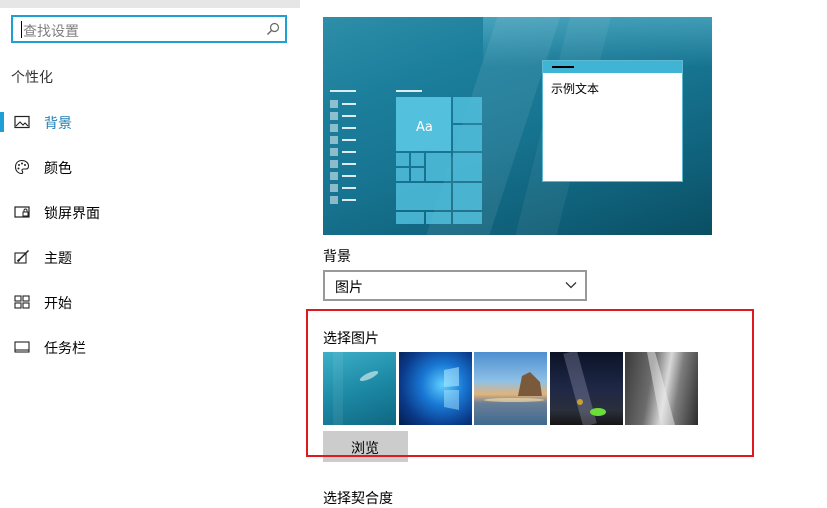 This screenshot has width=827, height=508. What do you see at coordinates (72, 214) in the screenshot?
I see `sidebar-item-label: 锁屏界面` at bounding box center [72, 214].